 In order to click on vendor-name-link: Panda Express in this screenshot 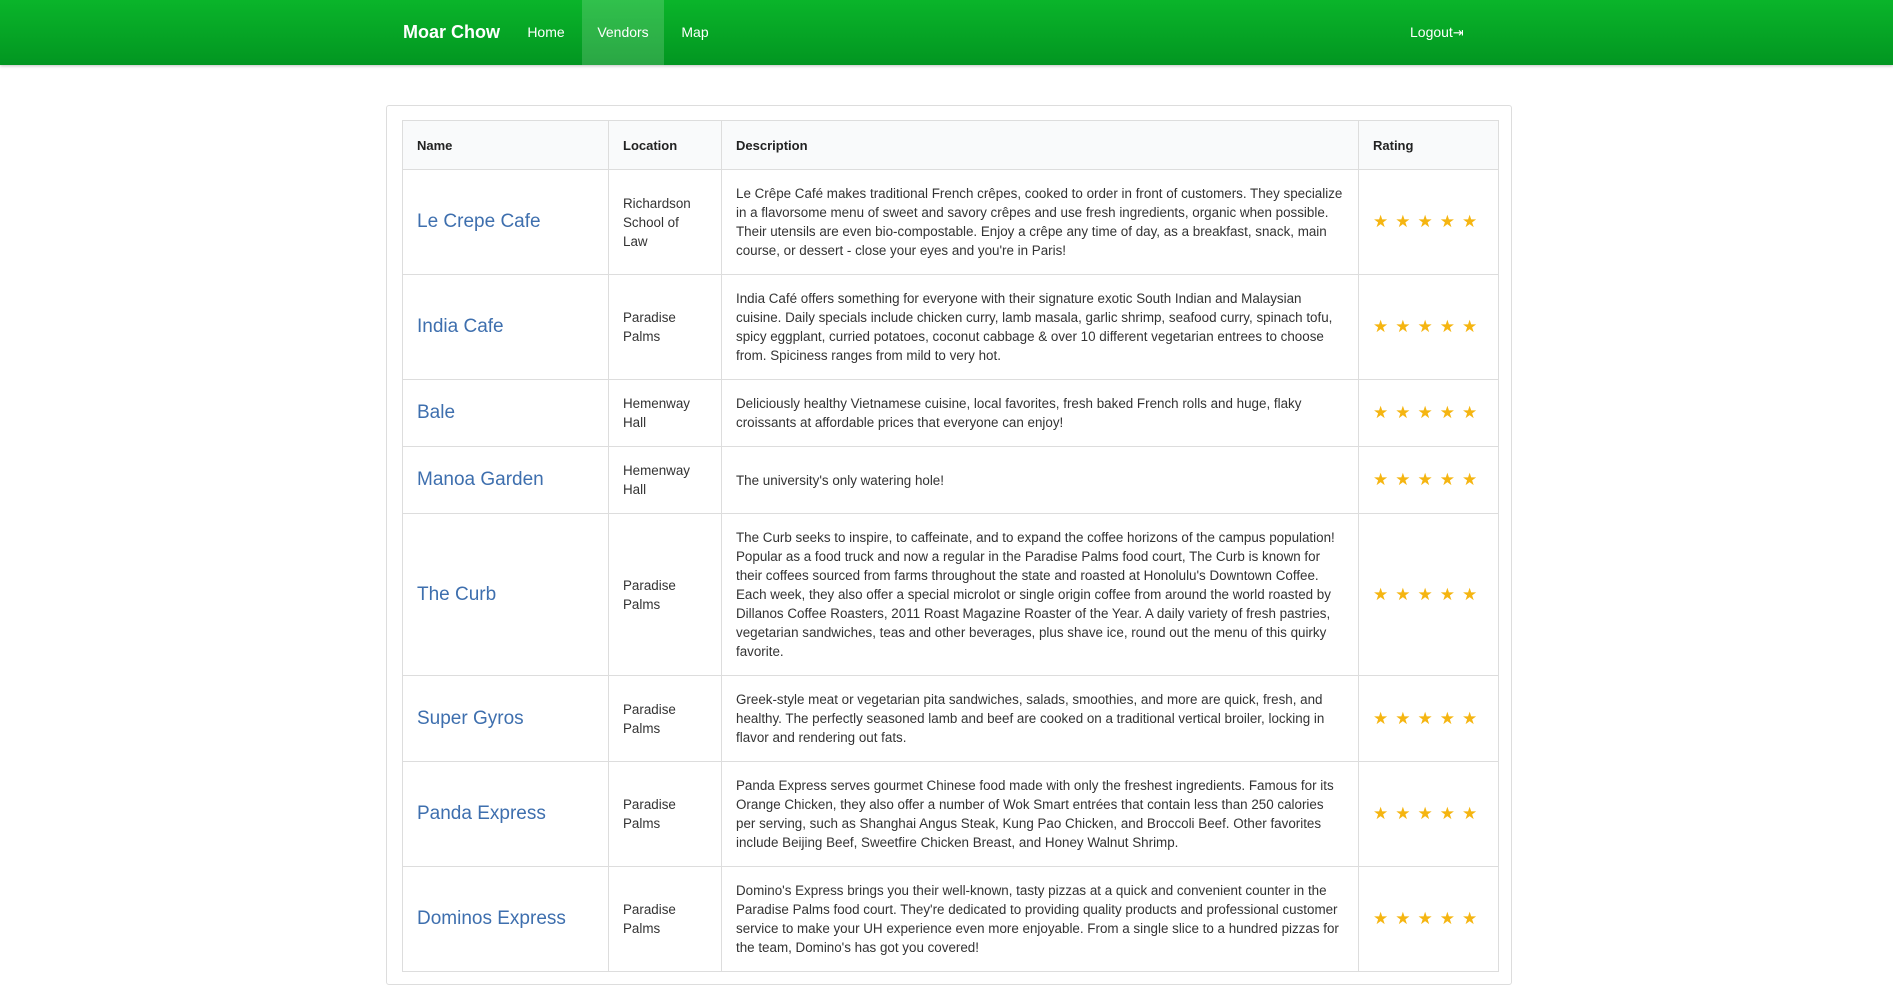, I will do `click(505, 814)`.